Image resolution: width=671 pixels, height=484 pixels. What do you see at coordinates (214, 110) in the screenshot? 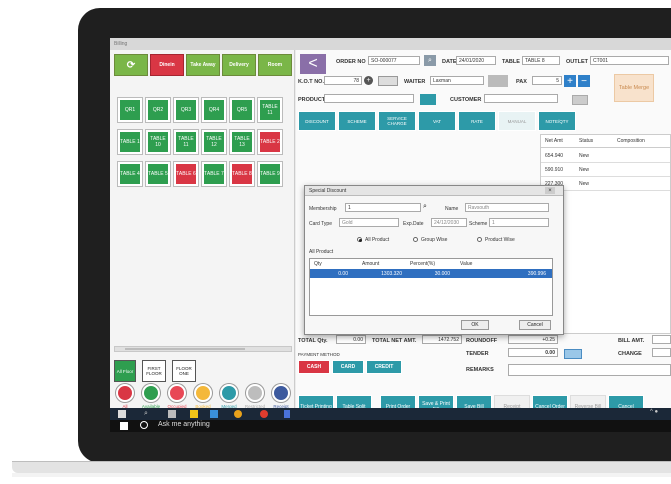
I see `table-tile: QR4` at bounding box center [214, 110].